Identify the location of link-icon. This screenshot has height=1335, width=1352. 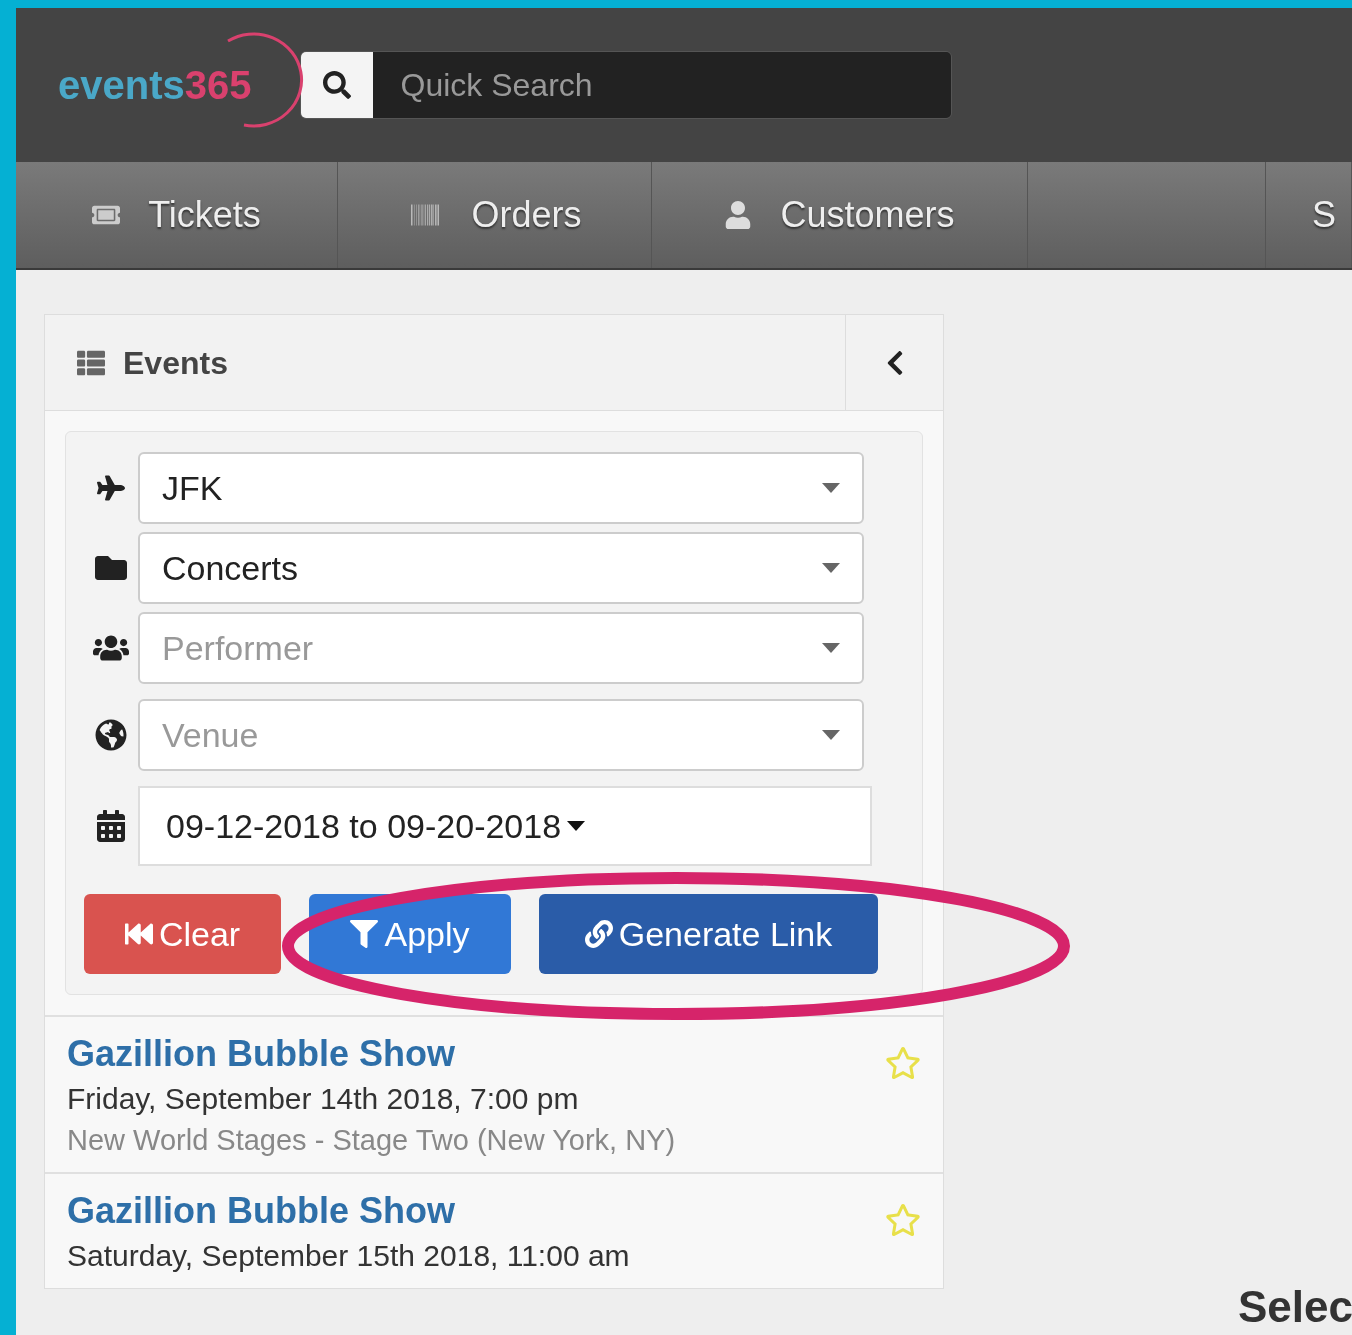
(598, 934).